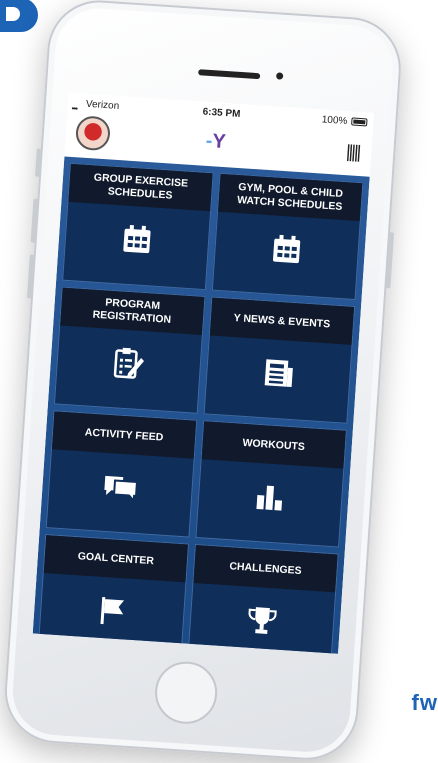 The image size is (438, 763). Describe the element at coordinates (424, 702) in the screenshot. I see `background-text: fw` at that location.